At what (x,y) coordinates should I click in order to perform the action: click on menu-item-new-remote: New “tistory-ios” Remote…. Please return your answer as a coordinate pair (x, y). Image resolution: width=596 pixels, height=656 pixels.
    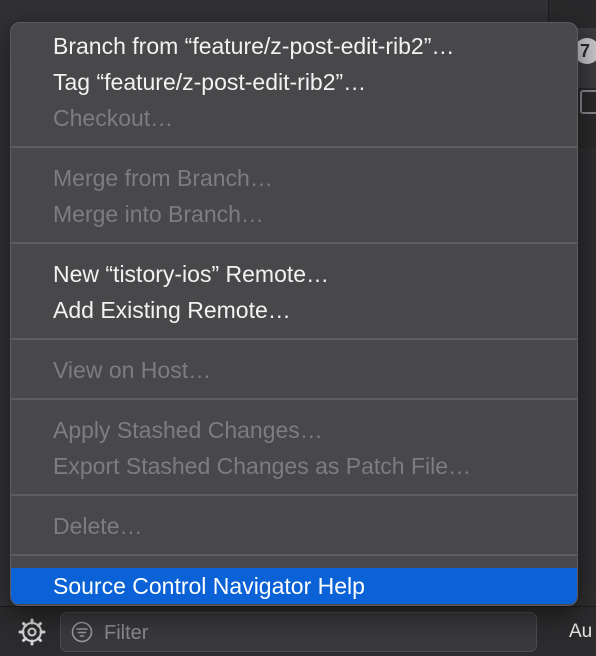
    Looking at the image, I should click on (294, 274).